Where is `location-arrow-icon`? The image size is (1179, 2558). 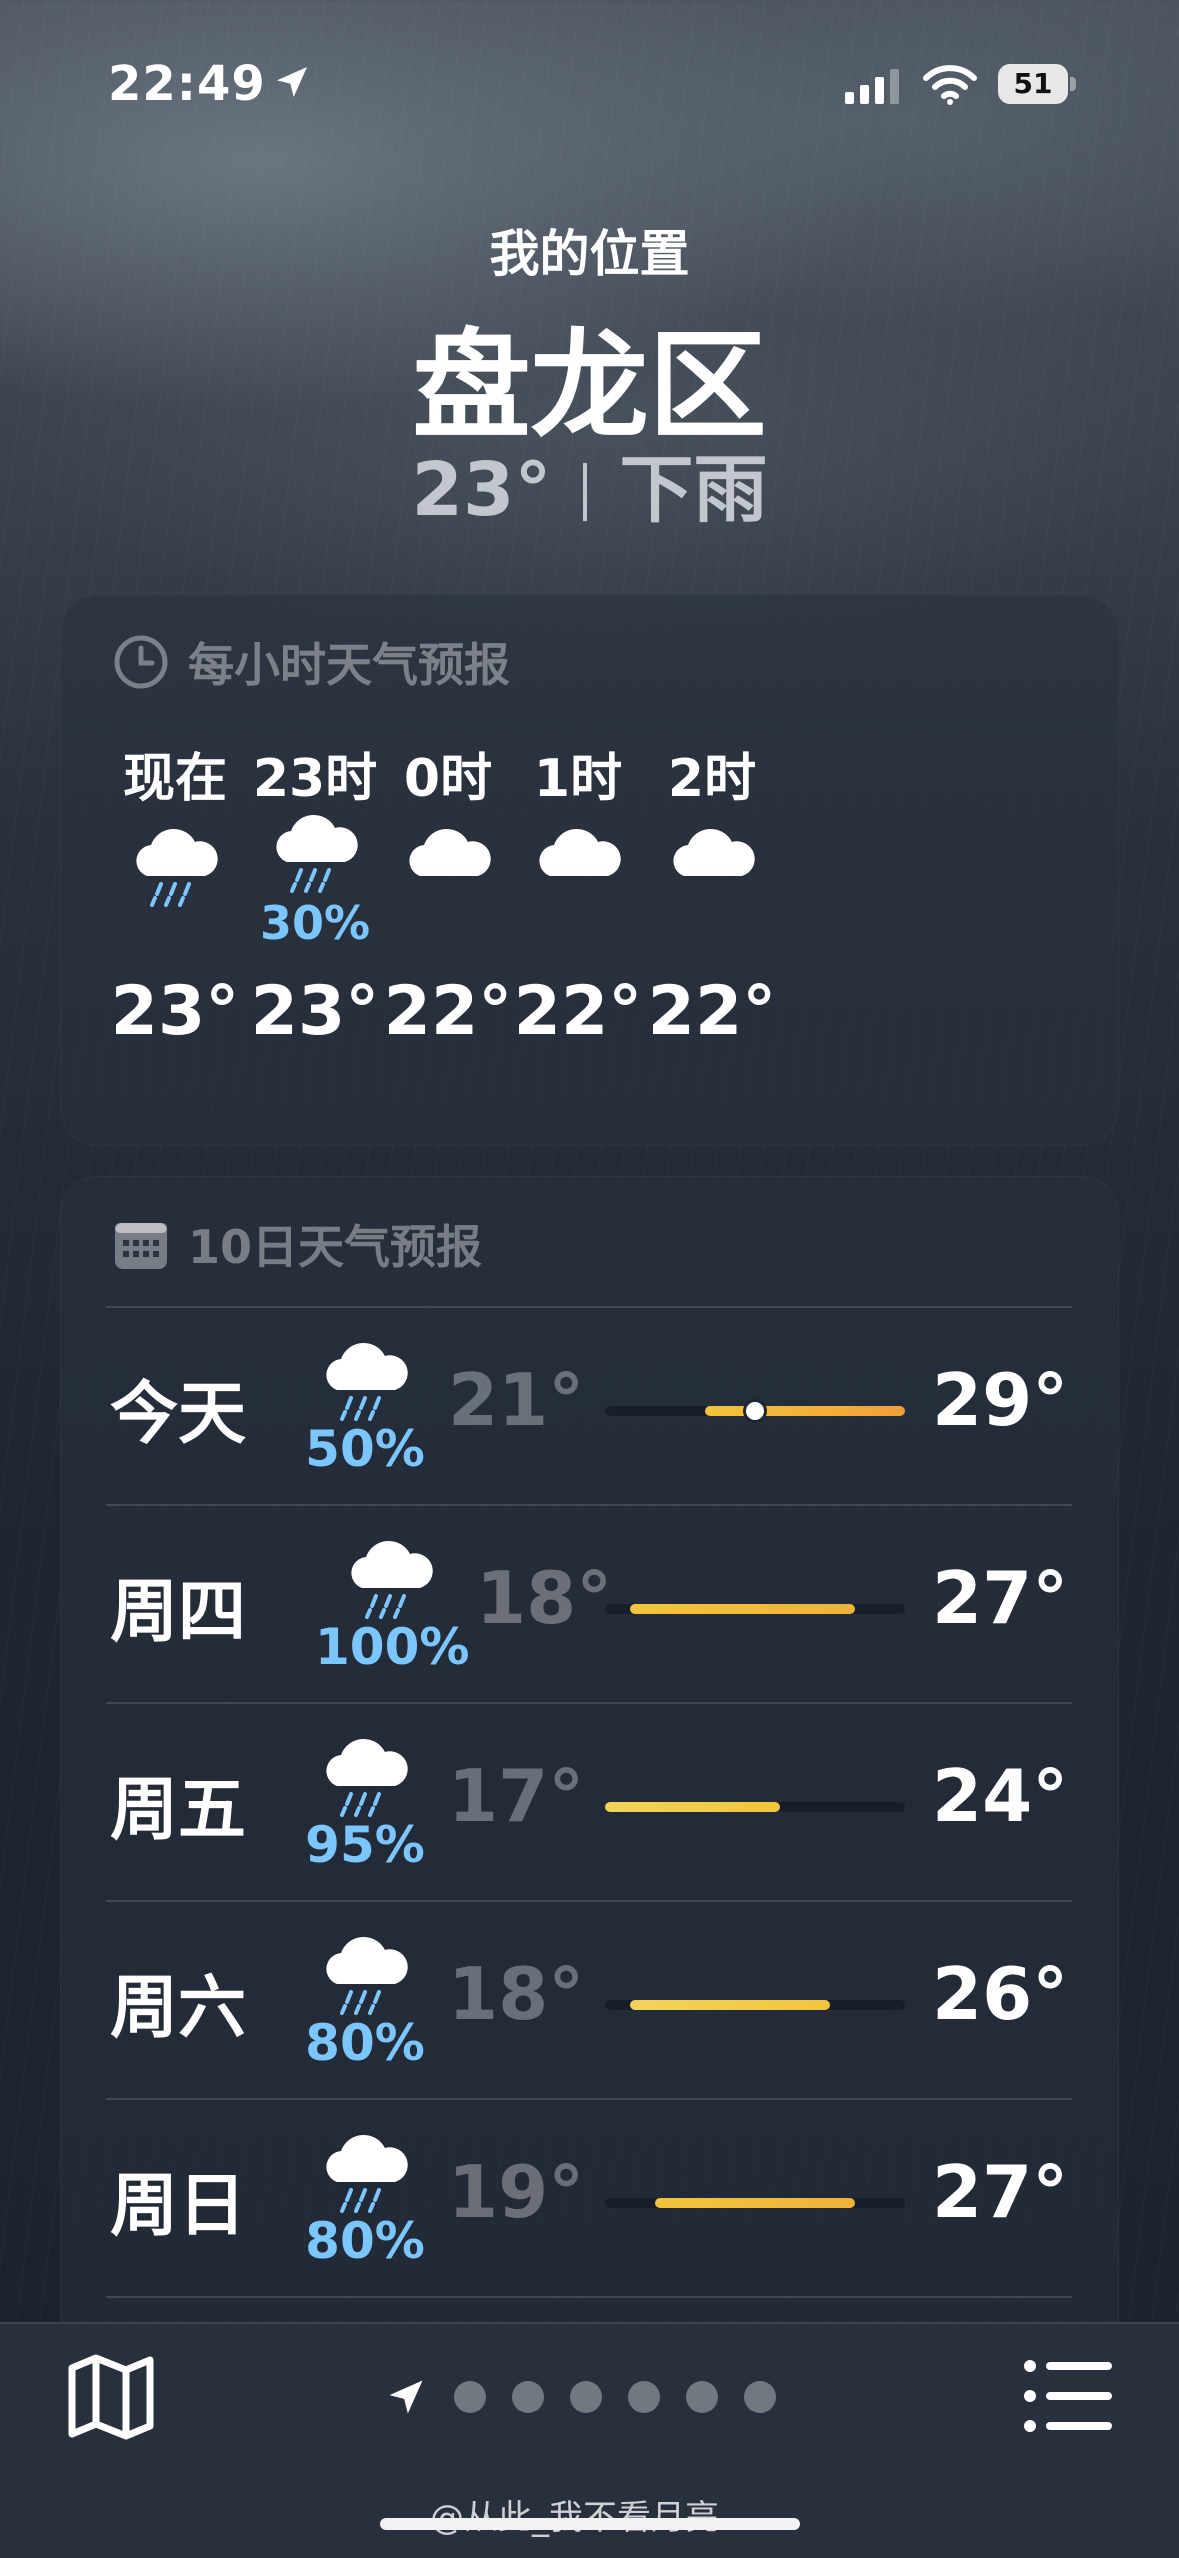
location-arrow-icon is located at coordinates (292, 82).